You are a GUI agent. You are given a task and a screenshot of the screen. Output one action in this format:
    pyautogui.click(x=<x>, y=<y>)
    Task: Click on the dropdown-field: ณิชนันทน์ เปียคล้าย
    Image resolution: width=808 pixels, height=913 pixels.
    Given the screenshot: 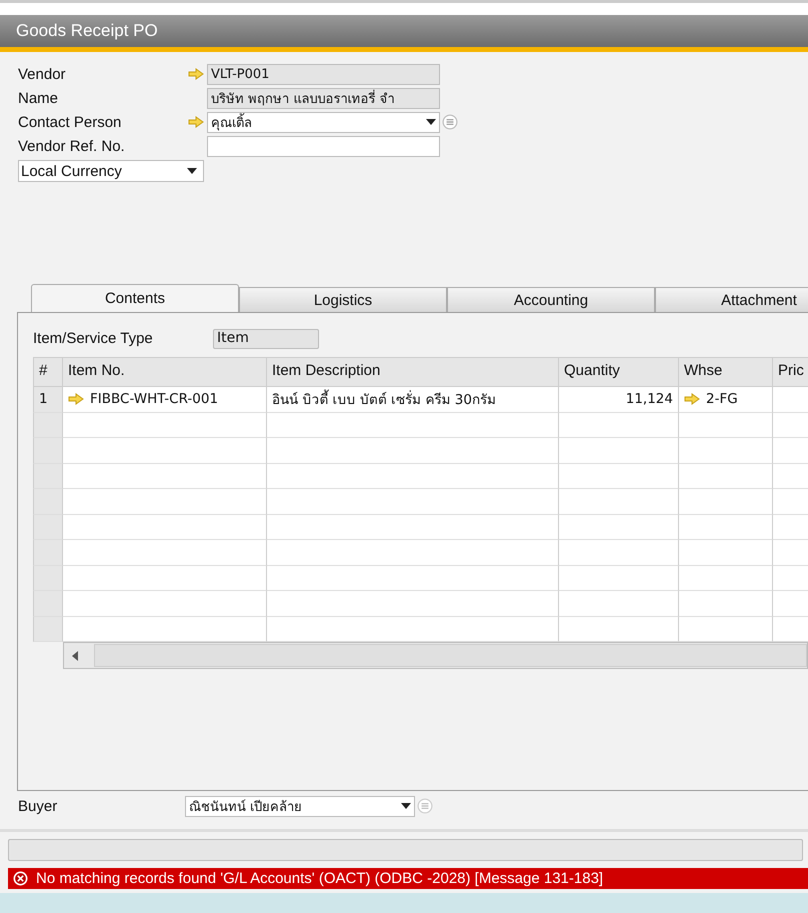 What is the action you would take?
    pyautogui.click(x=300, y=806)
    